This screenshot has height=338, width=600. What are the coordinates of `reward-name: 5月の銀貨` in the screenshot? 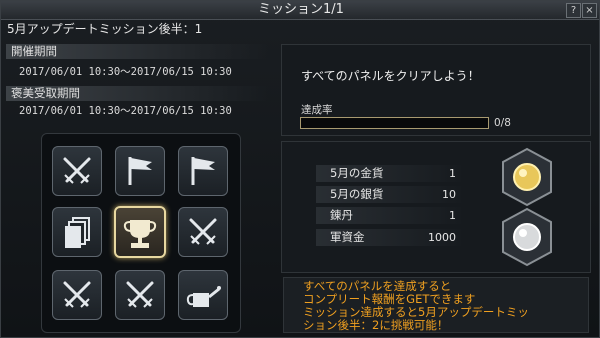 It's located at (357, 194).